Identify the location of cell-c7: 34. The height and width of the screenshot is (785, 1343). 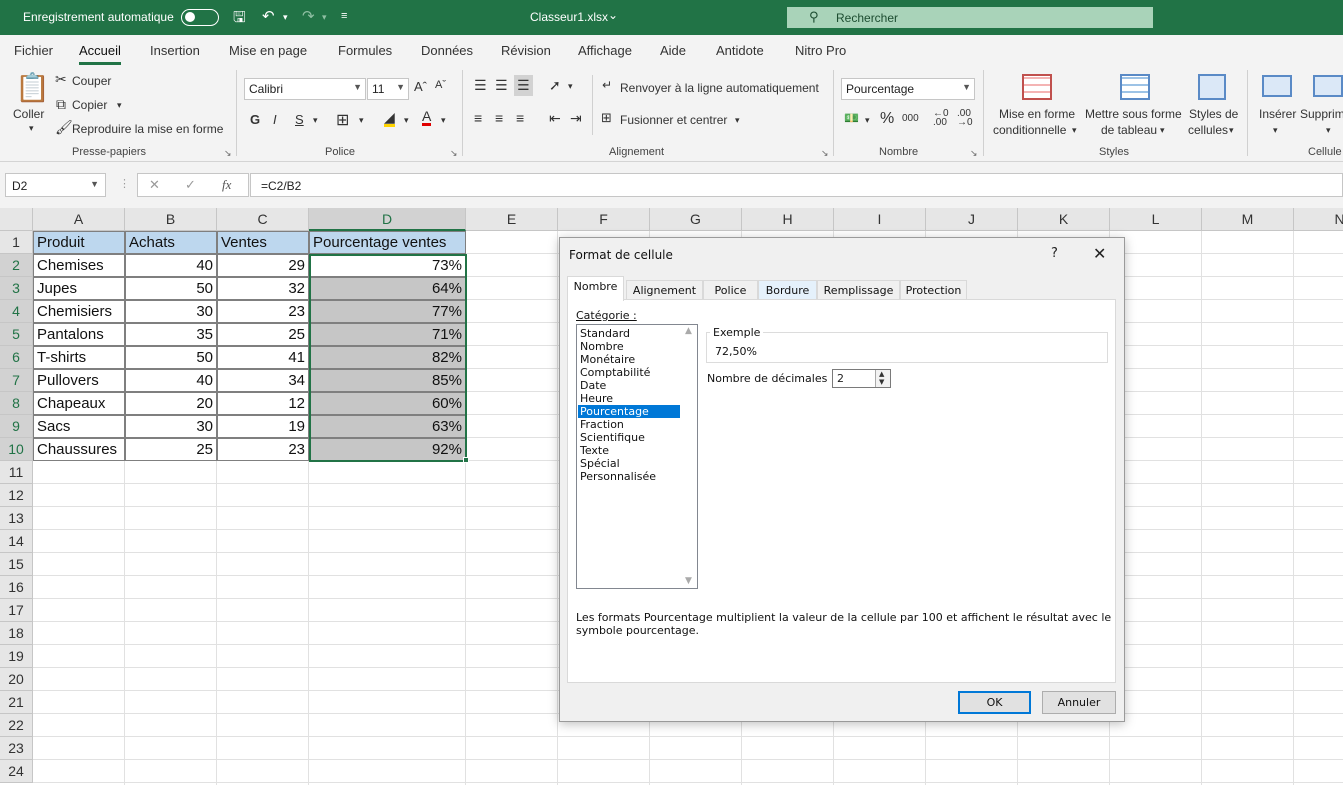
(263, 380).